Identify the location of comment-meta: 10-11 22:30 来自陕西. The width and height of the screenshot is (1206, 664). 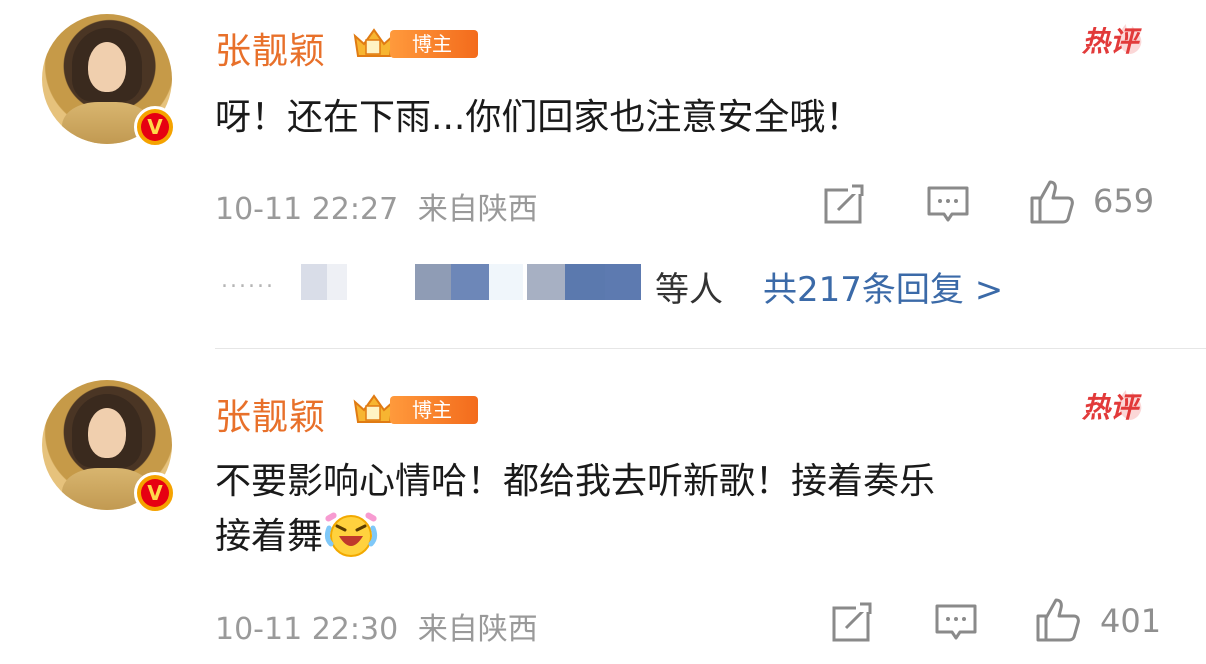
(376, 626).